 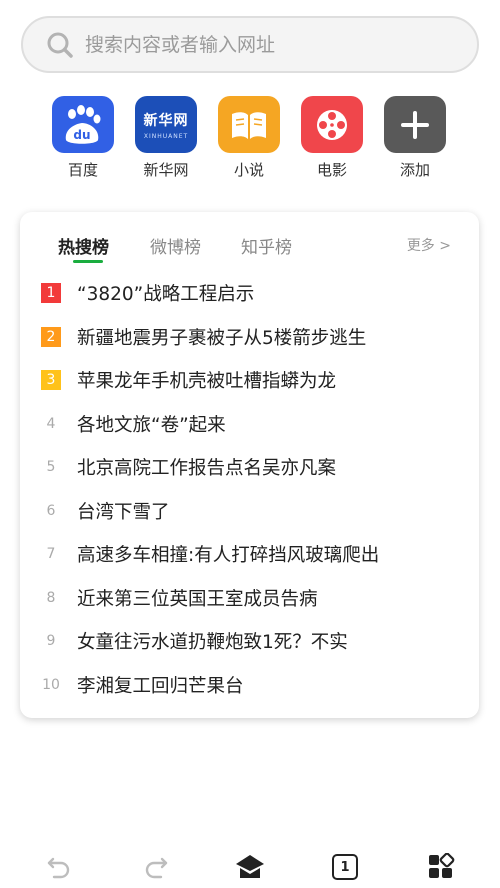 What do you see at coordinates (212, 642) in the screenshot?
I see `item-title: 女童往污水道扔鞭炮致1死？不实` at bounding box center [212, 642].